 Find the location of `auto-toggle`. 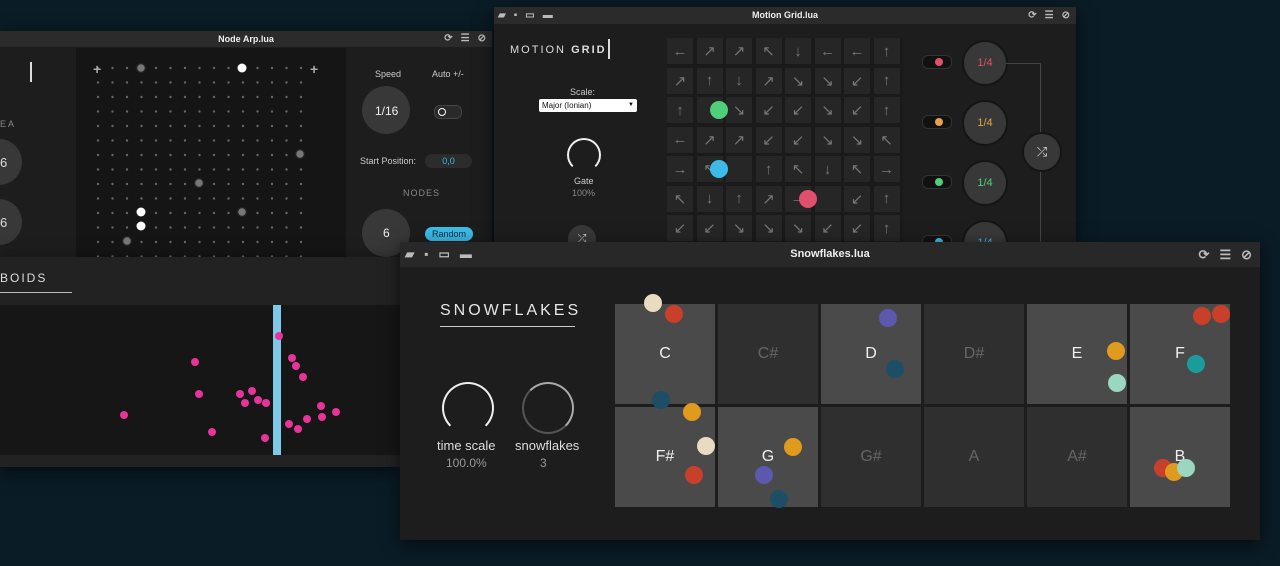

auto-toggle is located at coordinates (448, 112).